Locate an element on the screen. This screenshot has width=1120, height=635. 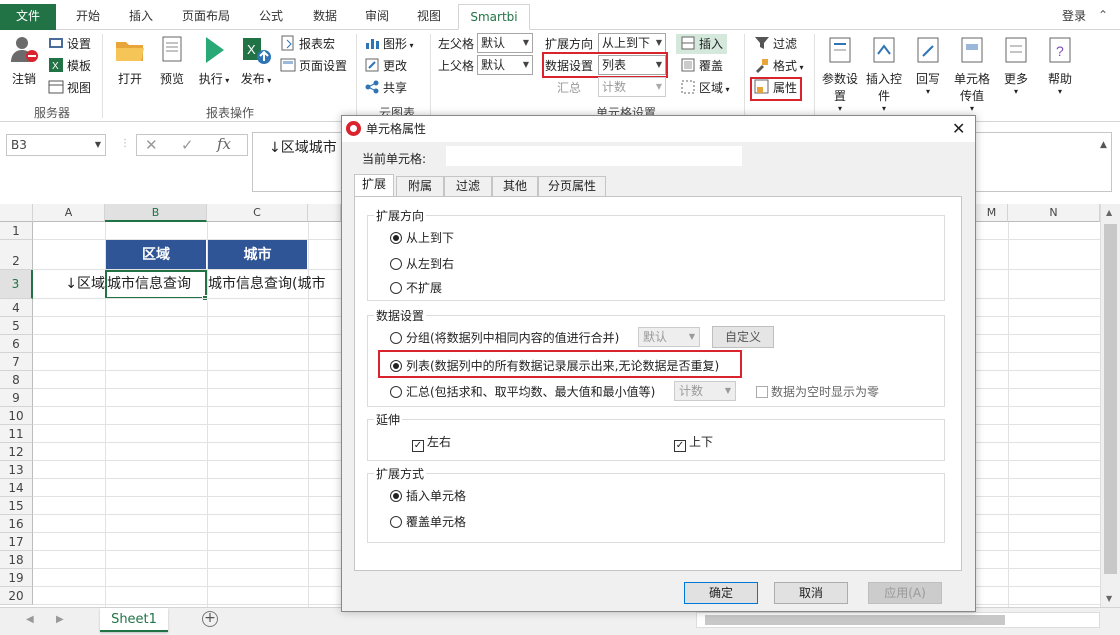
tab-home: 开始 is located at coordinates (88, 17).